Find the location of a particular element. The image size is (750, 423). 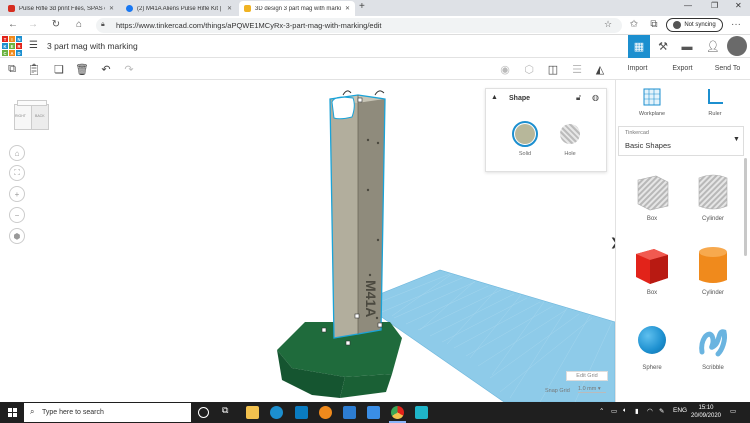

hole-option is located at coordinates (570, 134).